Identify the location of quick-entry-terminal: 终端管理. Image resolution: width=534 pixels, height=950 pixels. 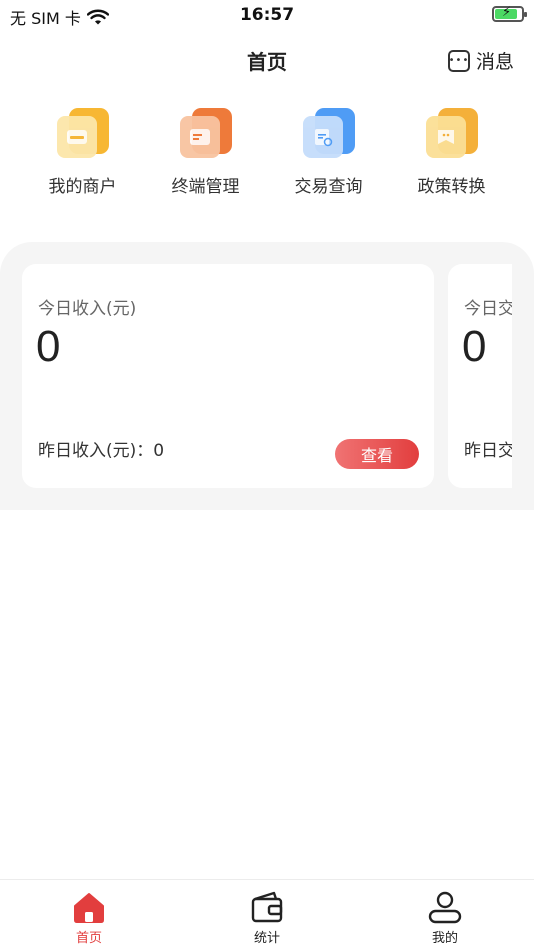
(205, 151).